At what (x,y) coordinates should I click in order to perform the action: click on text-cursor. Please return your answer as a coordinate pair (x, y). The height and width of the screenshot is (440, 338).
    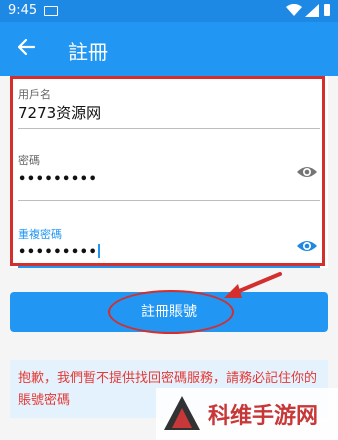
    Looking at the image, I should click on (99, 251).